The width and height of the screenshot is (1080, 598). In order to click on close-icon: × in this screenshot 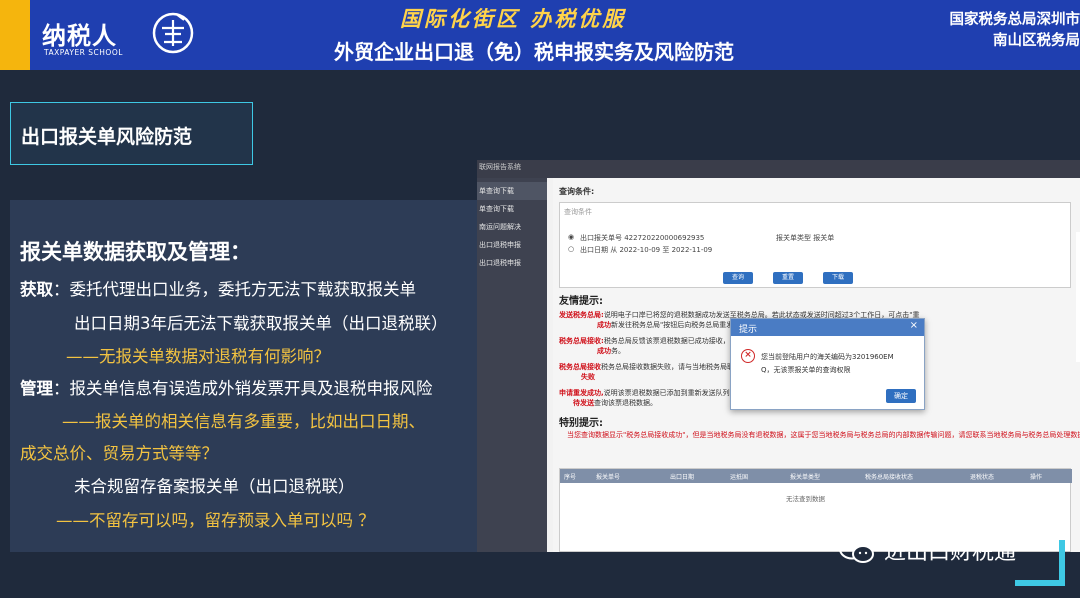, I will do `click(914, 325)`.